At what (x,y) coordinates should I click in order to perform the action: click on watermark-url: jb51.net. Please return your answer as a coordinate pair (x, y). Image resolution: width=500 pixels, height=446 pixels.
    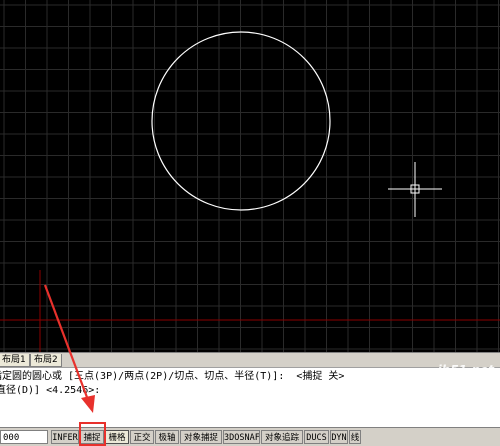
    Looking at the image, I should click on (465, 370).